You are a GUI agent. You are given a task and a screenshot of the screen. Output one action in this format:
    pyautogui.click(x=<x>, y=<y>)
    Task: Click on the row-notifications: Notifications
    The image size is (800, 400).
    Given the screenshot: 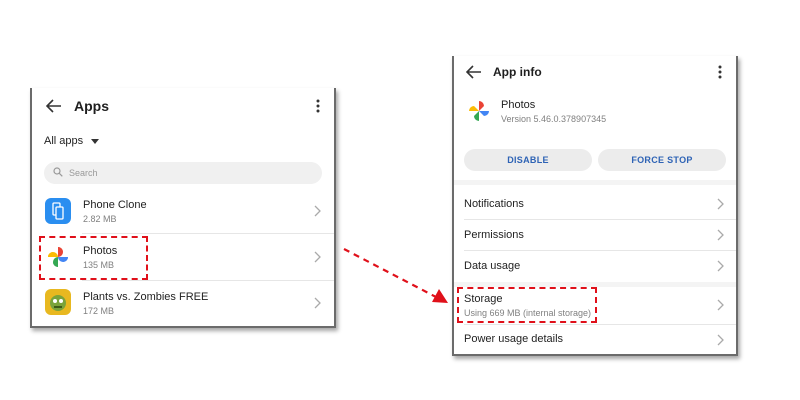 What is the action you would take?
    pyautogui.click(x=595, y=204)
    